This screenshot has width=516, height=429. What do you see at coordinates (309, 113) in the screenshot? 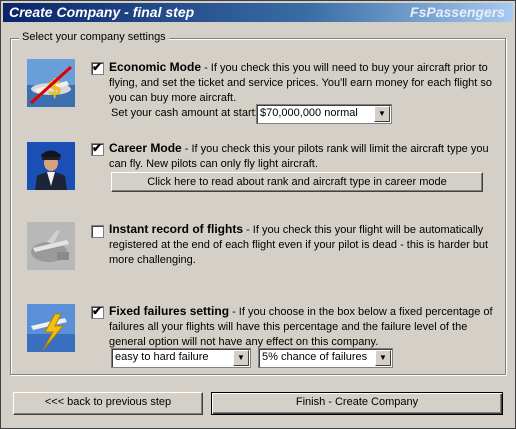
I see `cash-amount-value: $70,000,000 normal` at bounding box center [309, 113].